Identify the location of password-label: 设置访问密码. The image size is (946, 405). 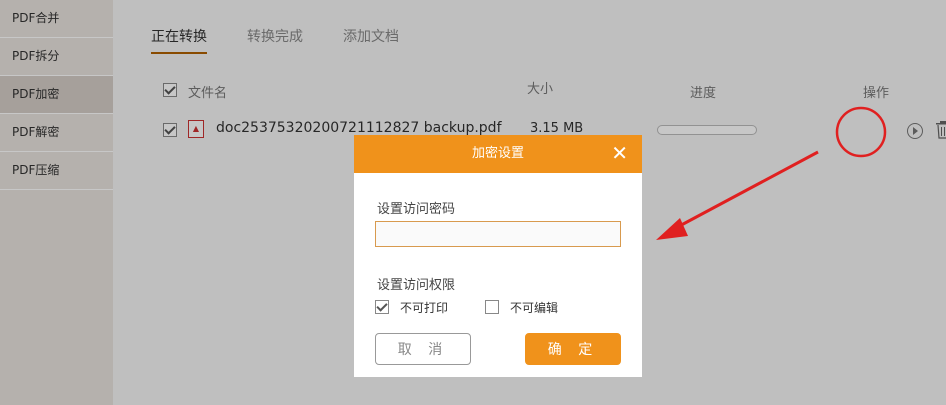
(416, 209).